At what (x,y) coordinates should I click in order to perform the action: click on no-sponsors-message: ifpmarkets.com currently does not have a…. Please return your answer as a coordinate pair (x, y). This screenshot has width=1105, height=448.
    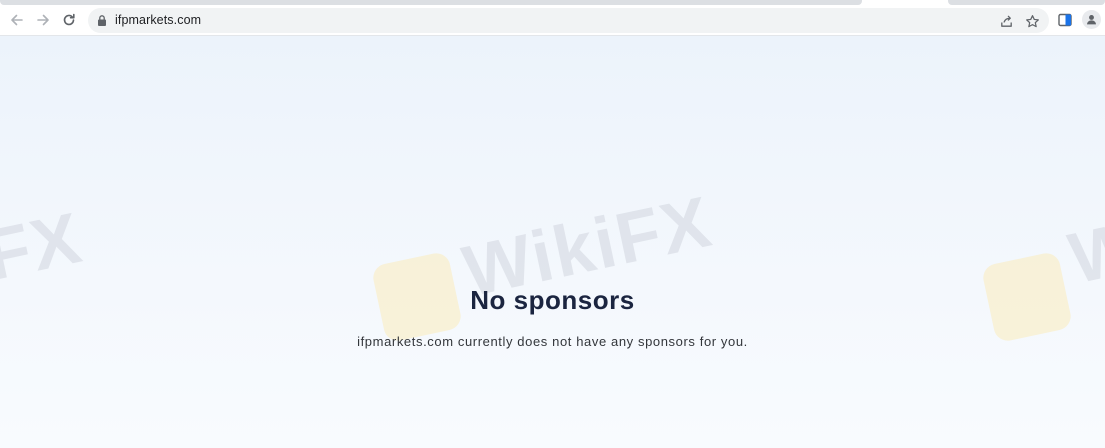
    Looking at the image, I should click on (552, 341).